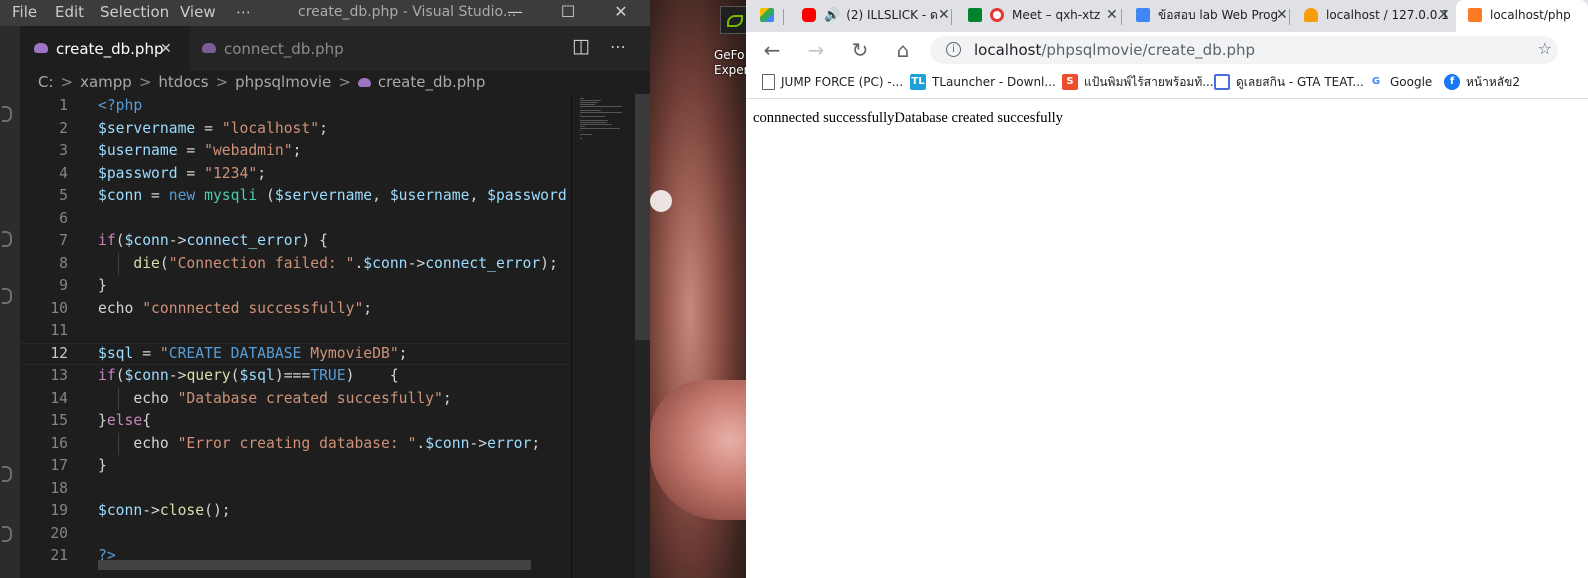 The height and width of the screenshot is (578, 1588). What do you see at coordinates (120, 106) in the screenshot?
I see `code-text: <?php` at bounding box center [120, 106].